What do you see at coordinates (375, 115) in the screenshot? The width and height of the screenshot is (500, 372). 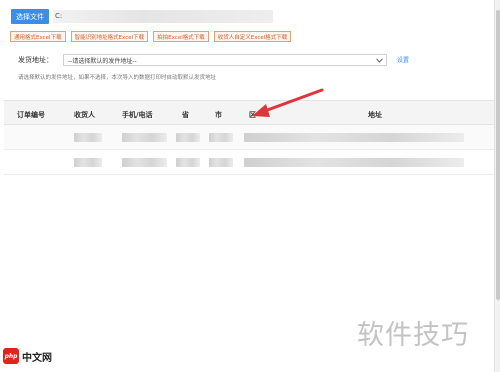 I see `column-header-address: 地址` at bounding box center [375, 115].